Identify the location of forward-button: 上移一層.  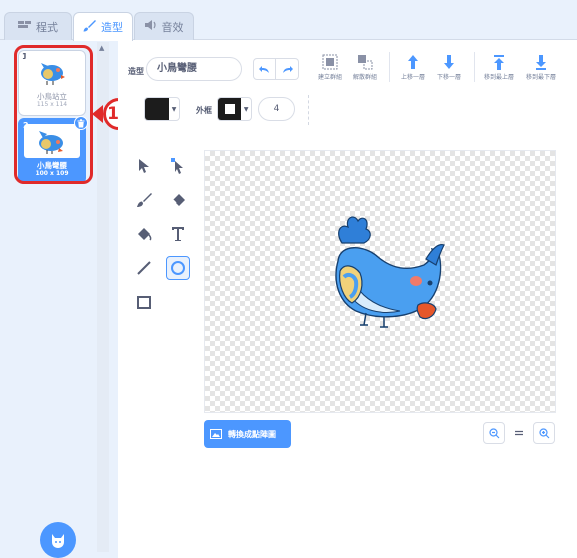
(413, 66).